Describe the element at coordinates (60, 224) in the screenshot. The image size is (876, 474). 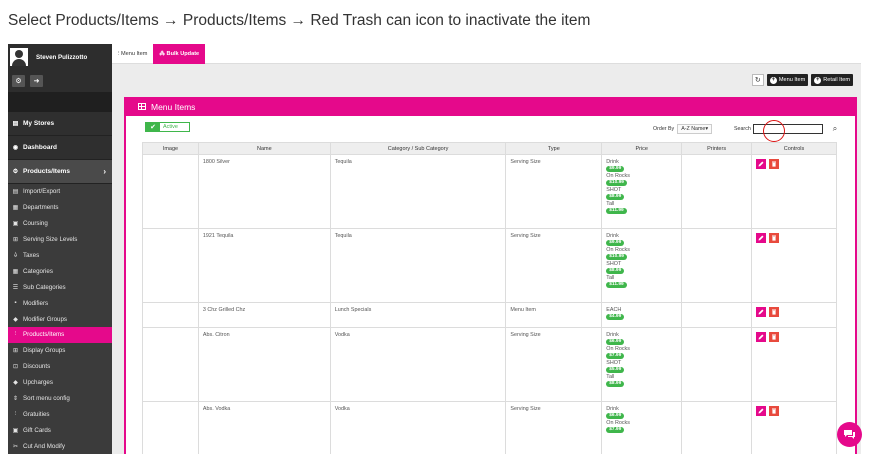
I see `sidebar-item-coursing: ▣ Coursing` at that location.